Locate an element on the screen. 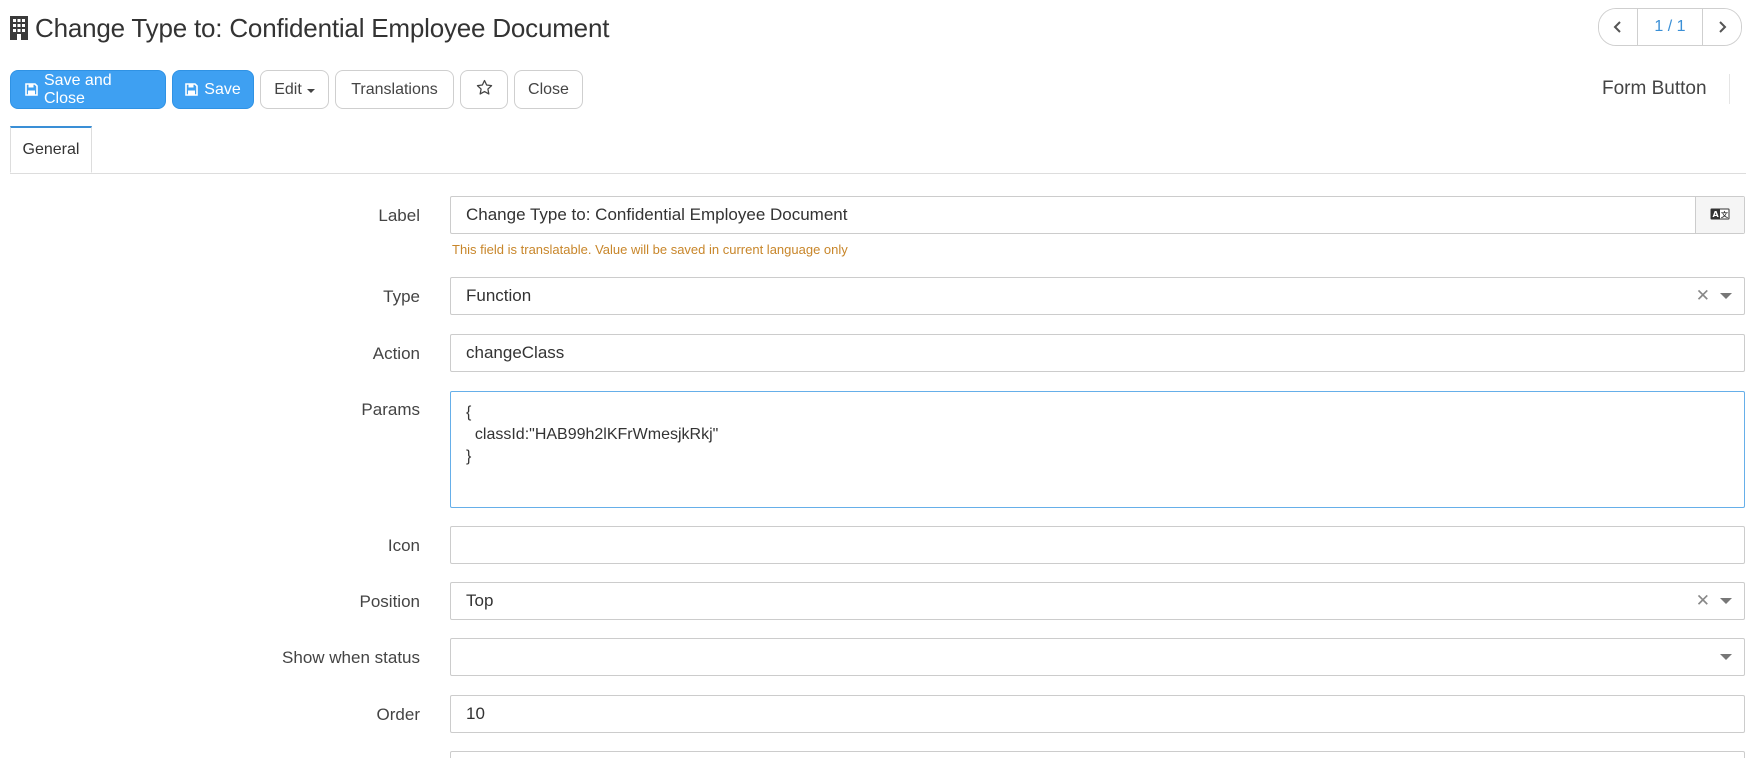  tab-general: General is located at coordinates (51, 149).